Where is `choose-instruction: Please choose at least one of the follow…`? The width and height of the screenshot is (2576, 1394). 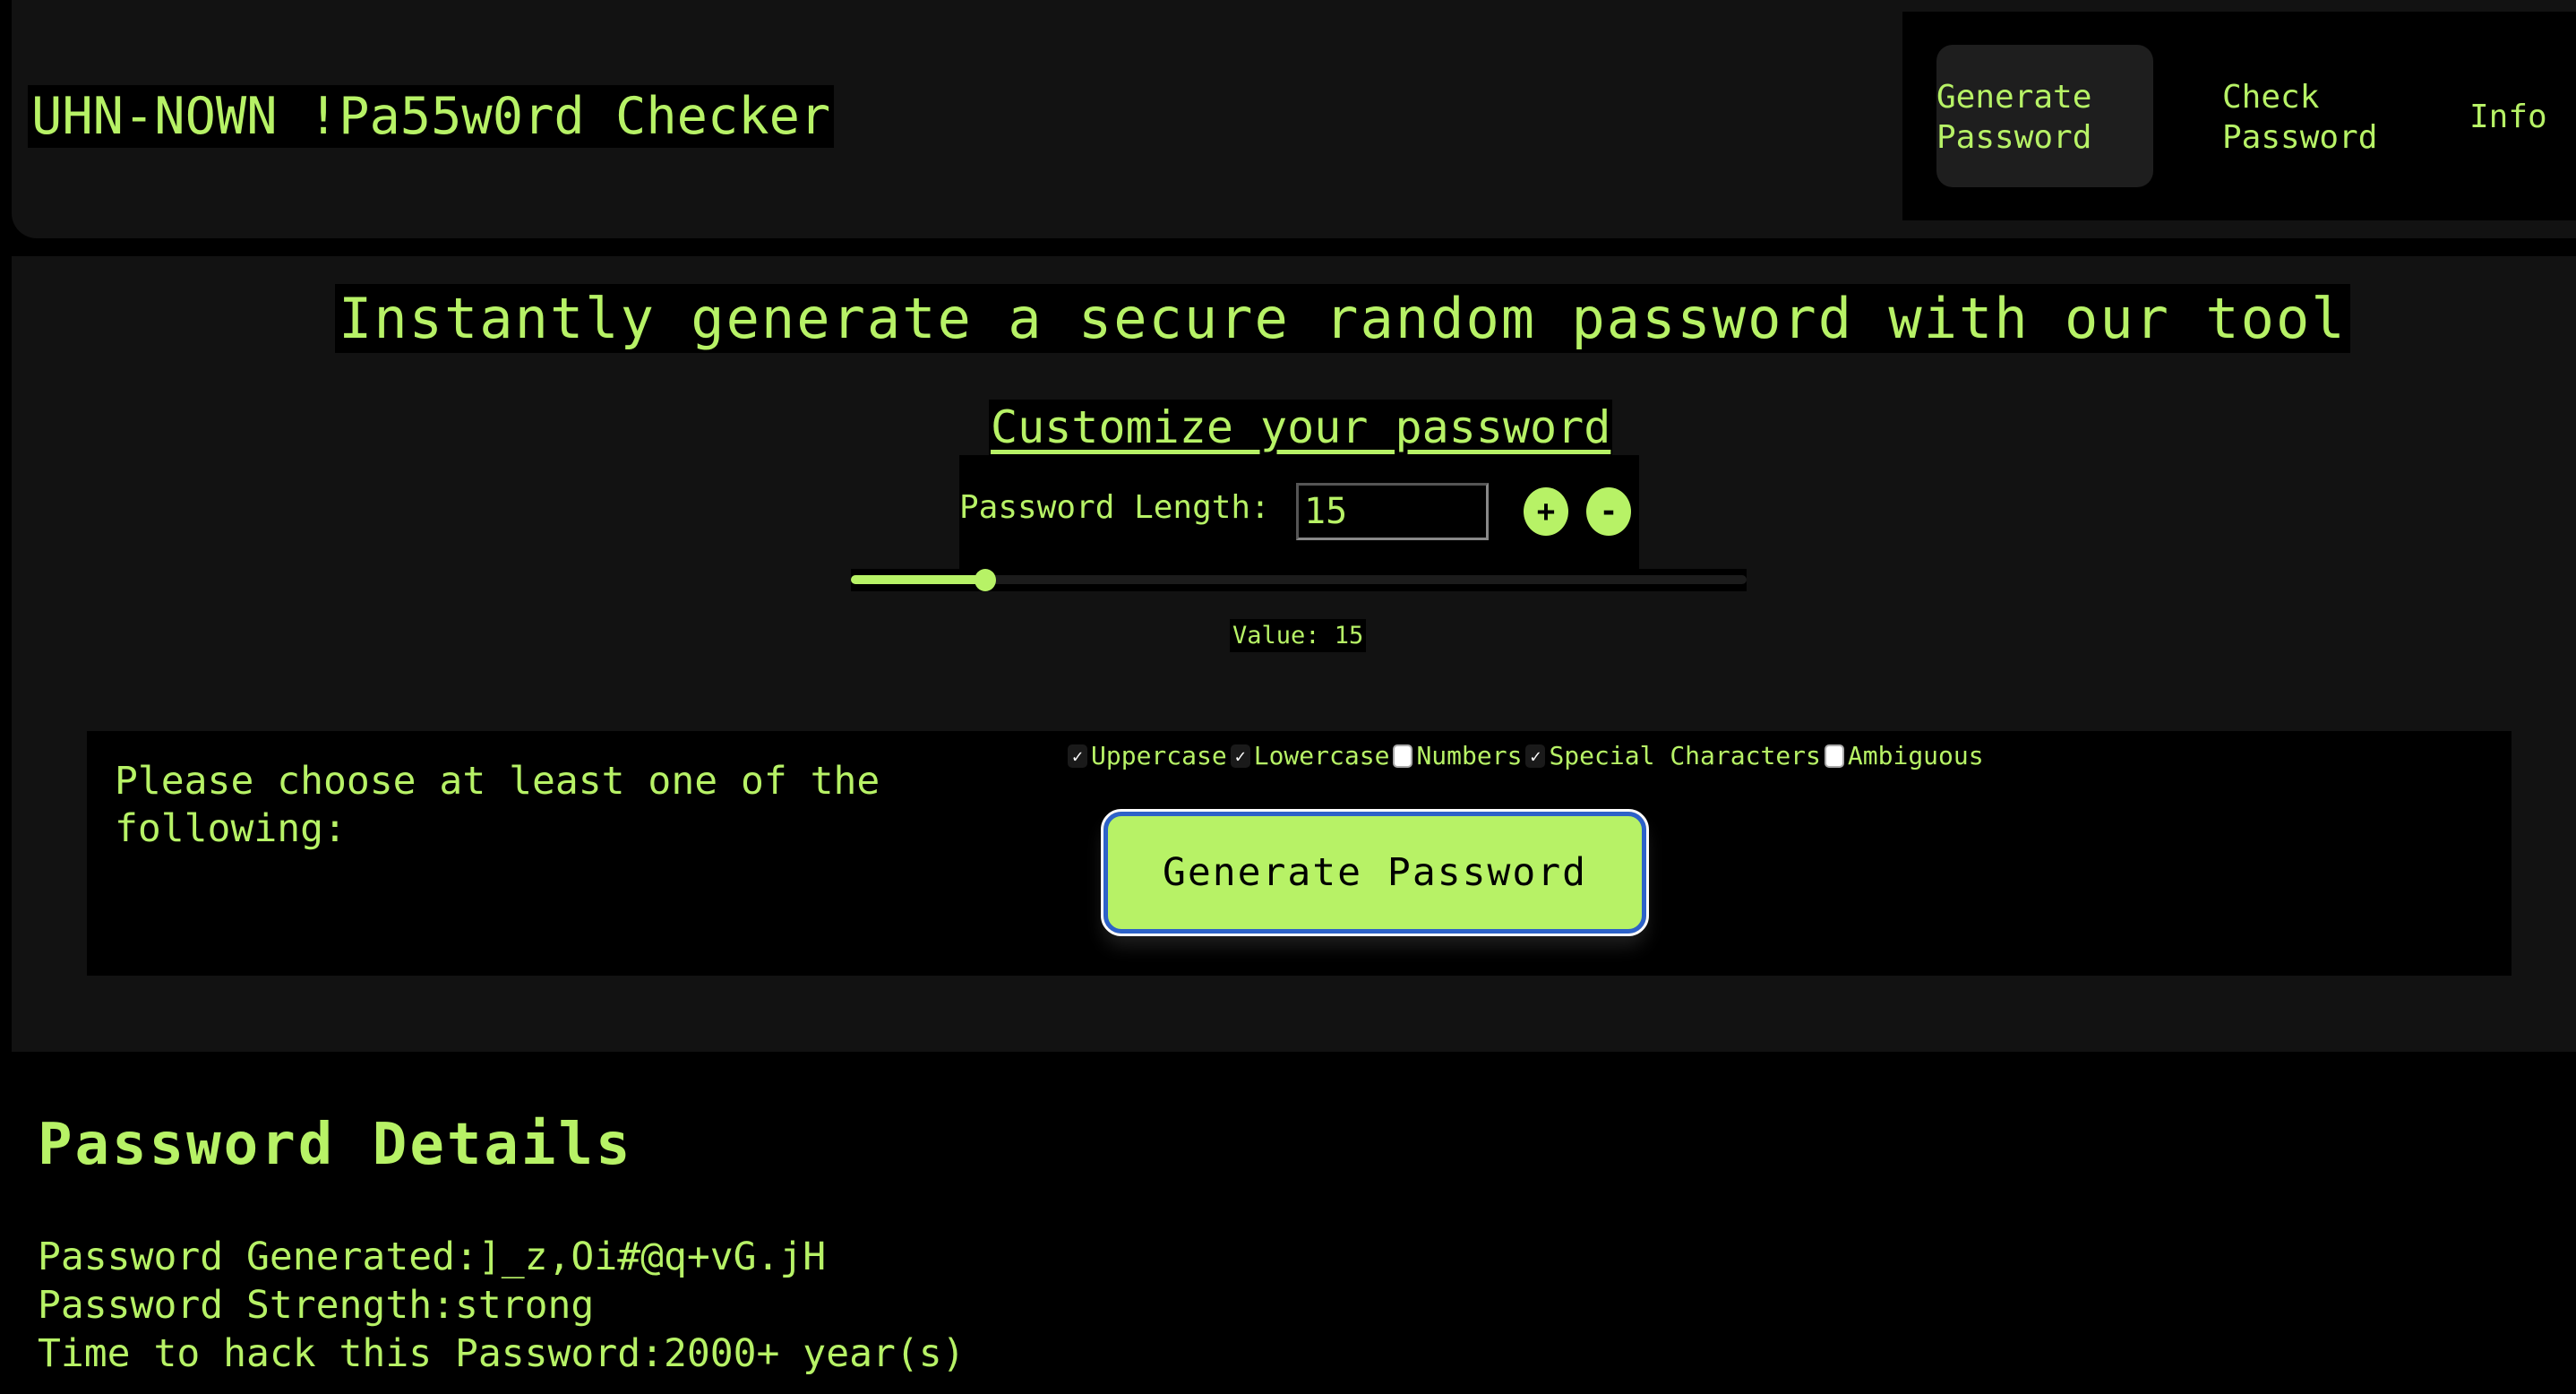
choose-instruction: Please choose at least one of the follow… is located at coordinates (497, 805).